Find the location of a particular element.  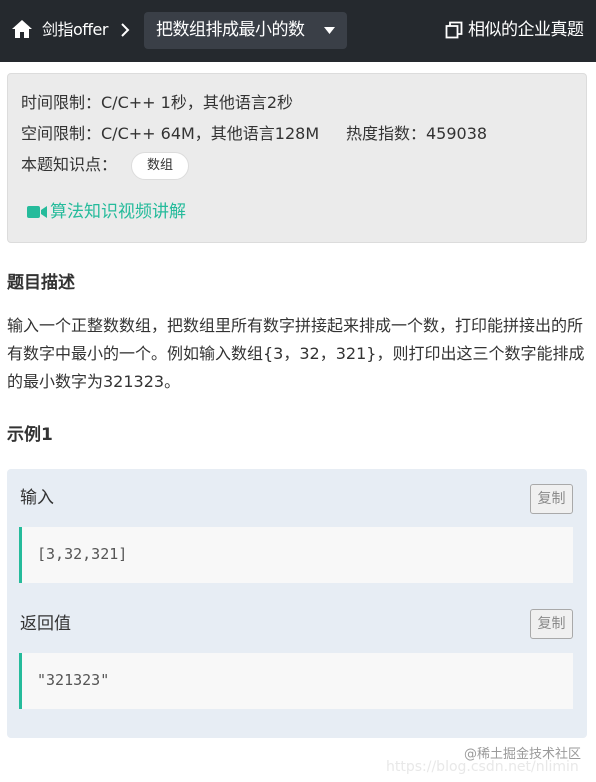

example-heading: 示例1 is located at coordinates (30, 435).